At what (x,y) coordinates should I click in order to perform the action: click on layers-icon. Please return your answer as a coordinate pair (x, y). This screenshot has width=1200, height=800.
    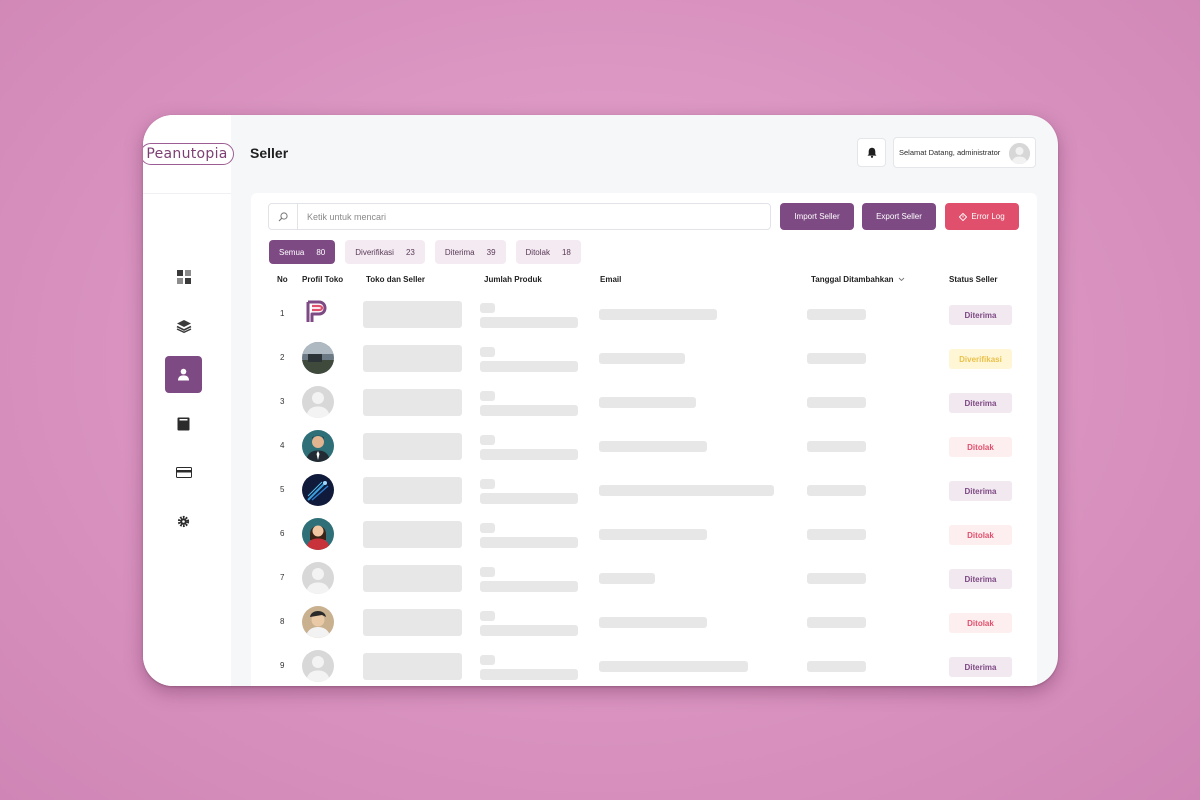
    Looking at the image, I should click on (183, 326).